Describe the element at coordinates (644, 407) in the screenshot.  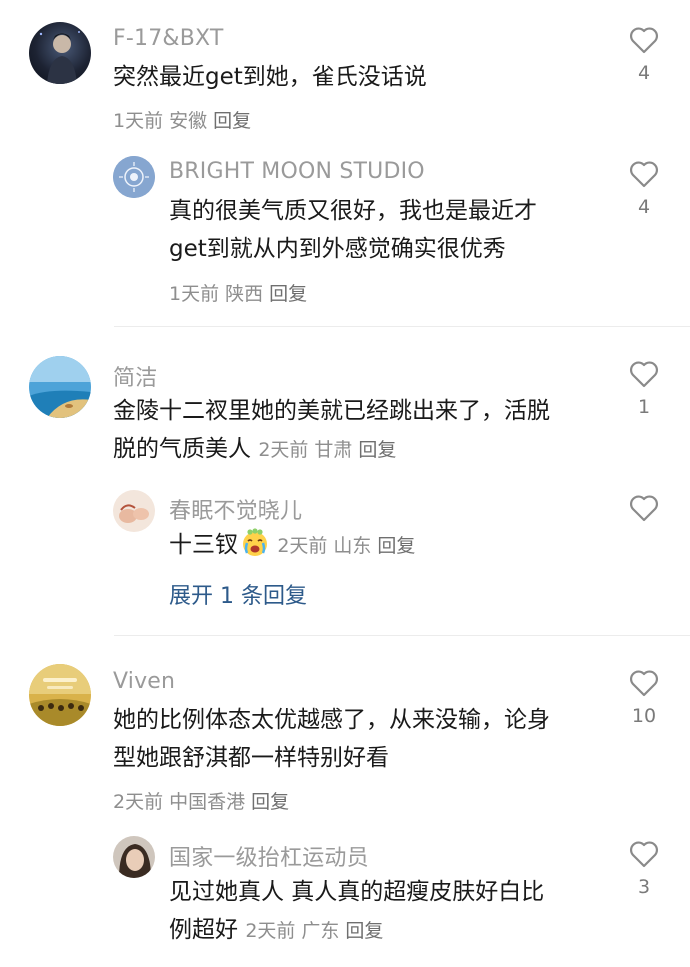
I see `like-count: 1` at that location.